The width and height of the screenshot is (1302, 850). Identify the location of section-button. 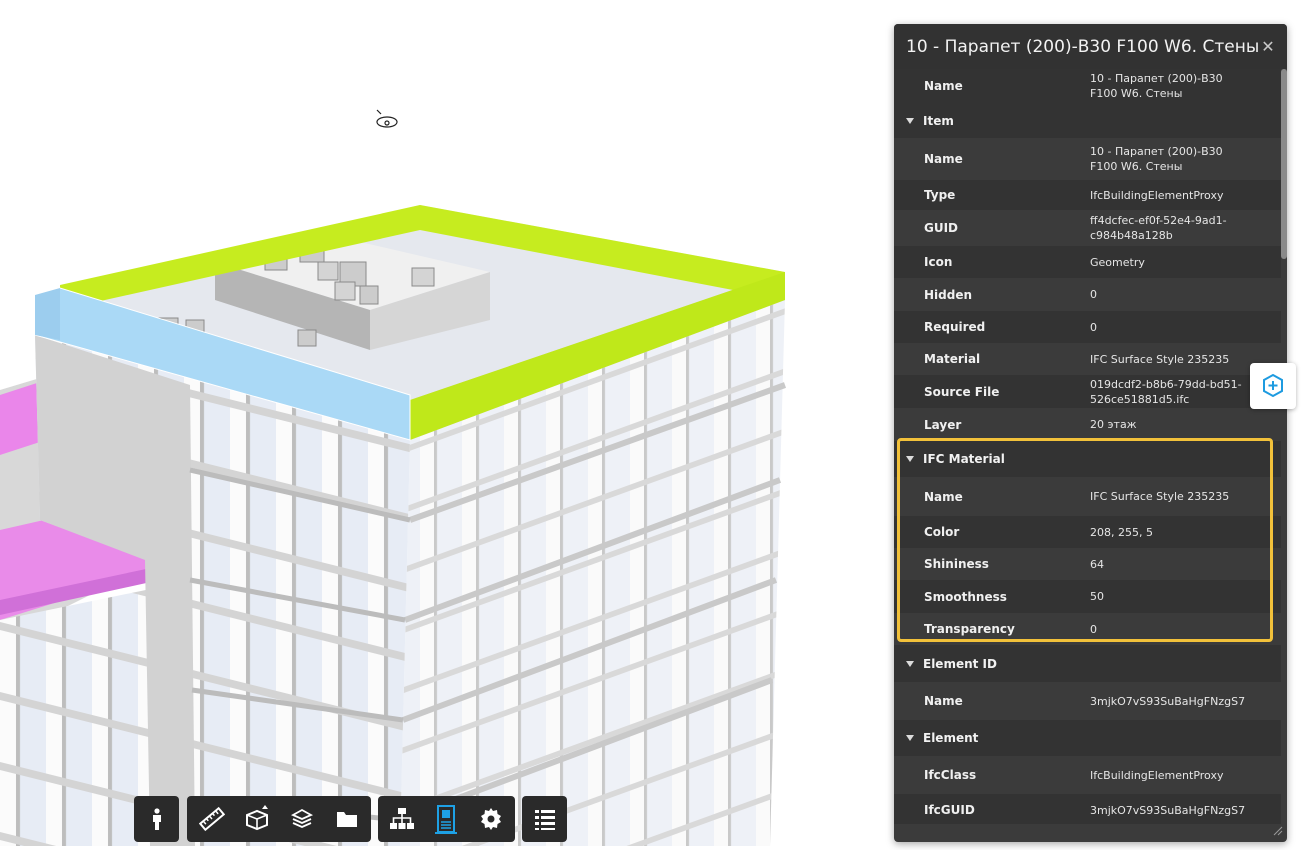
(256, 819).